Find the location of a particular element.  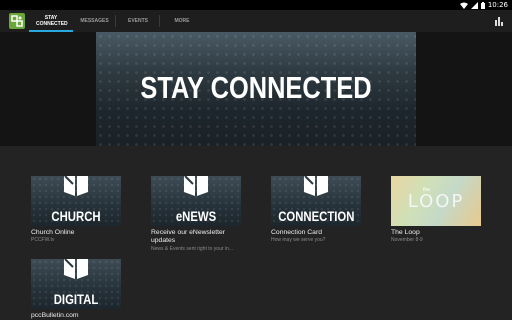

tab-label: EVENTS is located at coordinates (137, 21).